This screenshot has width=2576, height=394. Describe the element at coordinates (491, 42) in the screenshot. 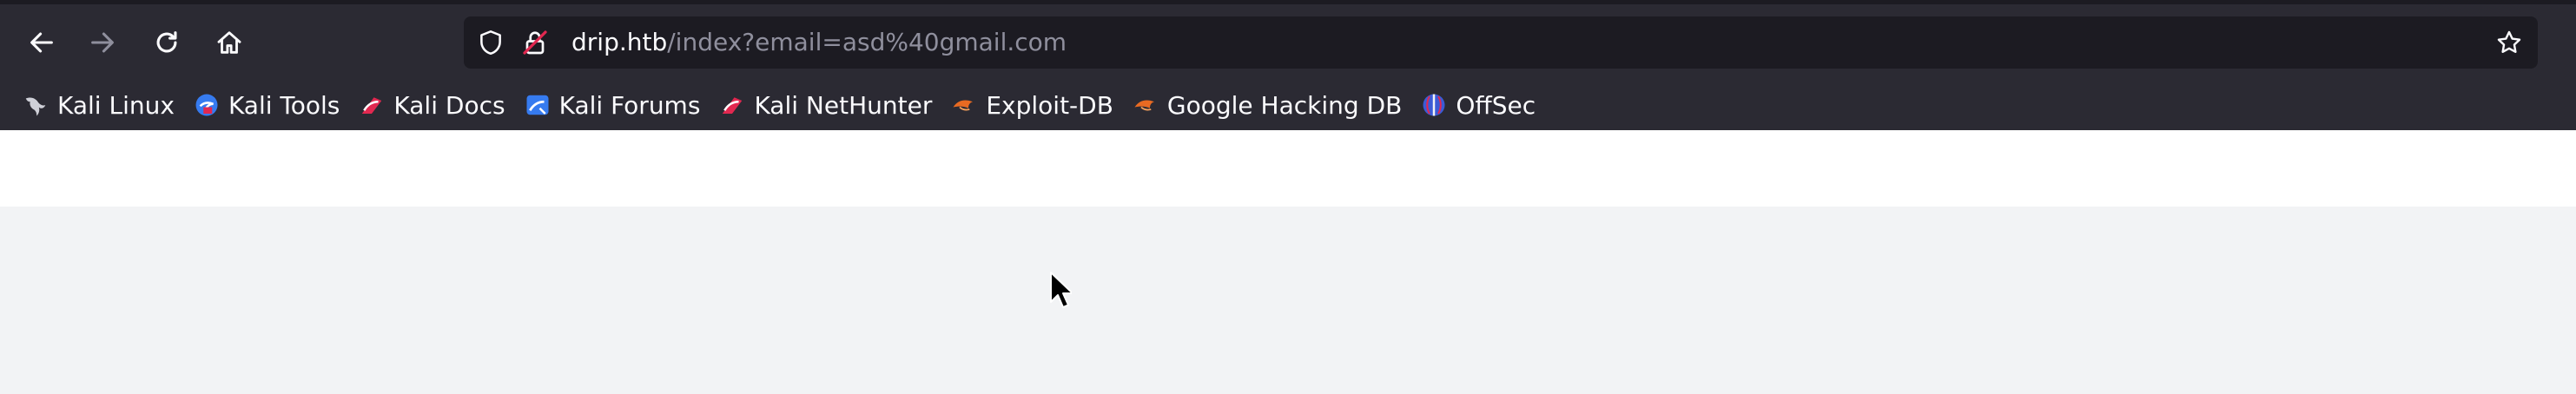

I see `tracking-protection-shield-icon` at that location.